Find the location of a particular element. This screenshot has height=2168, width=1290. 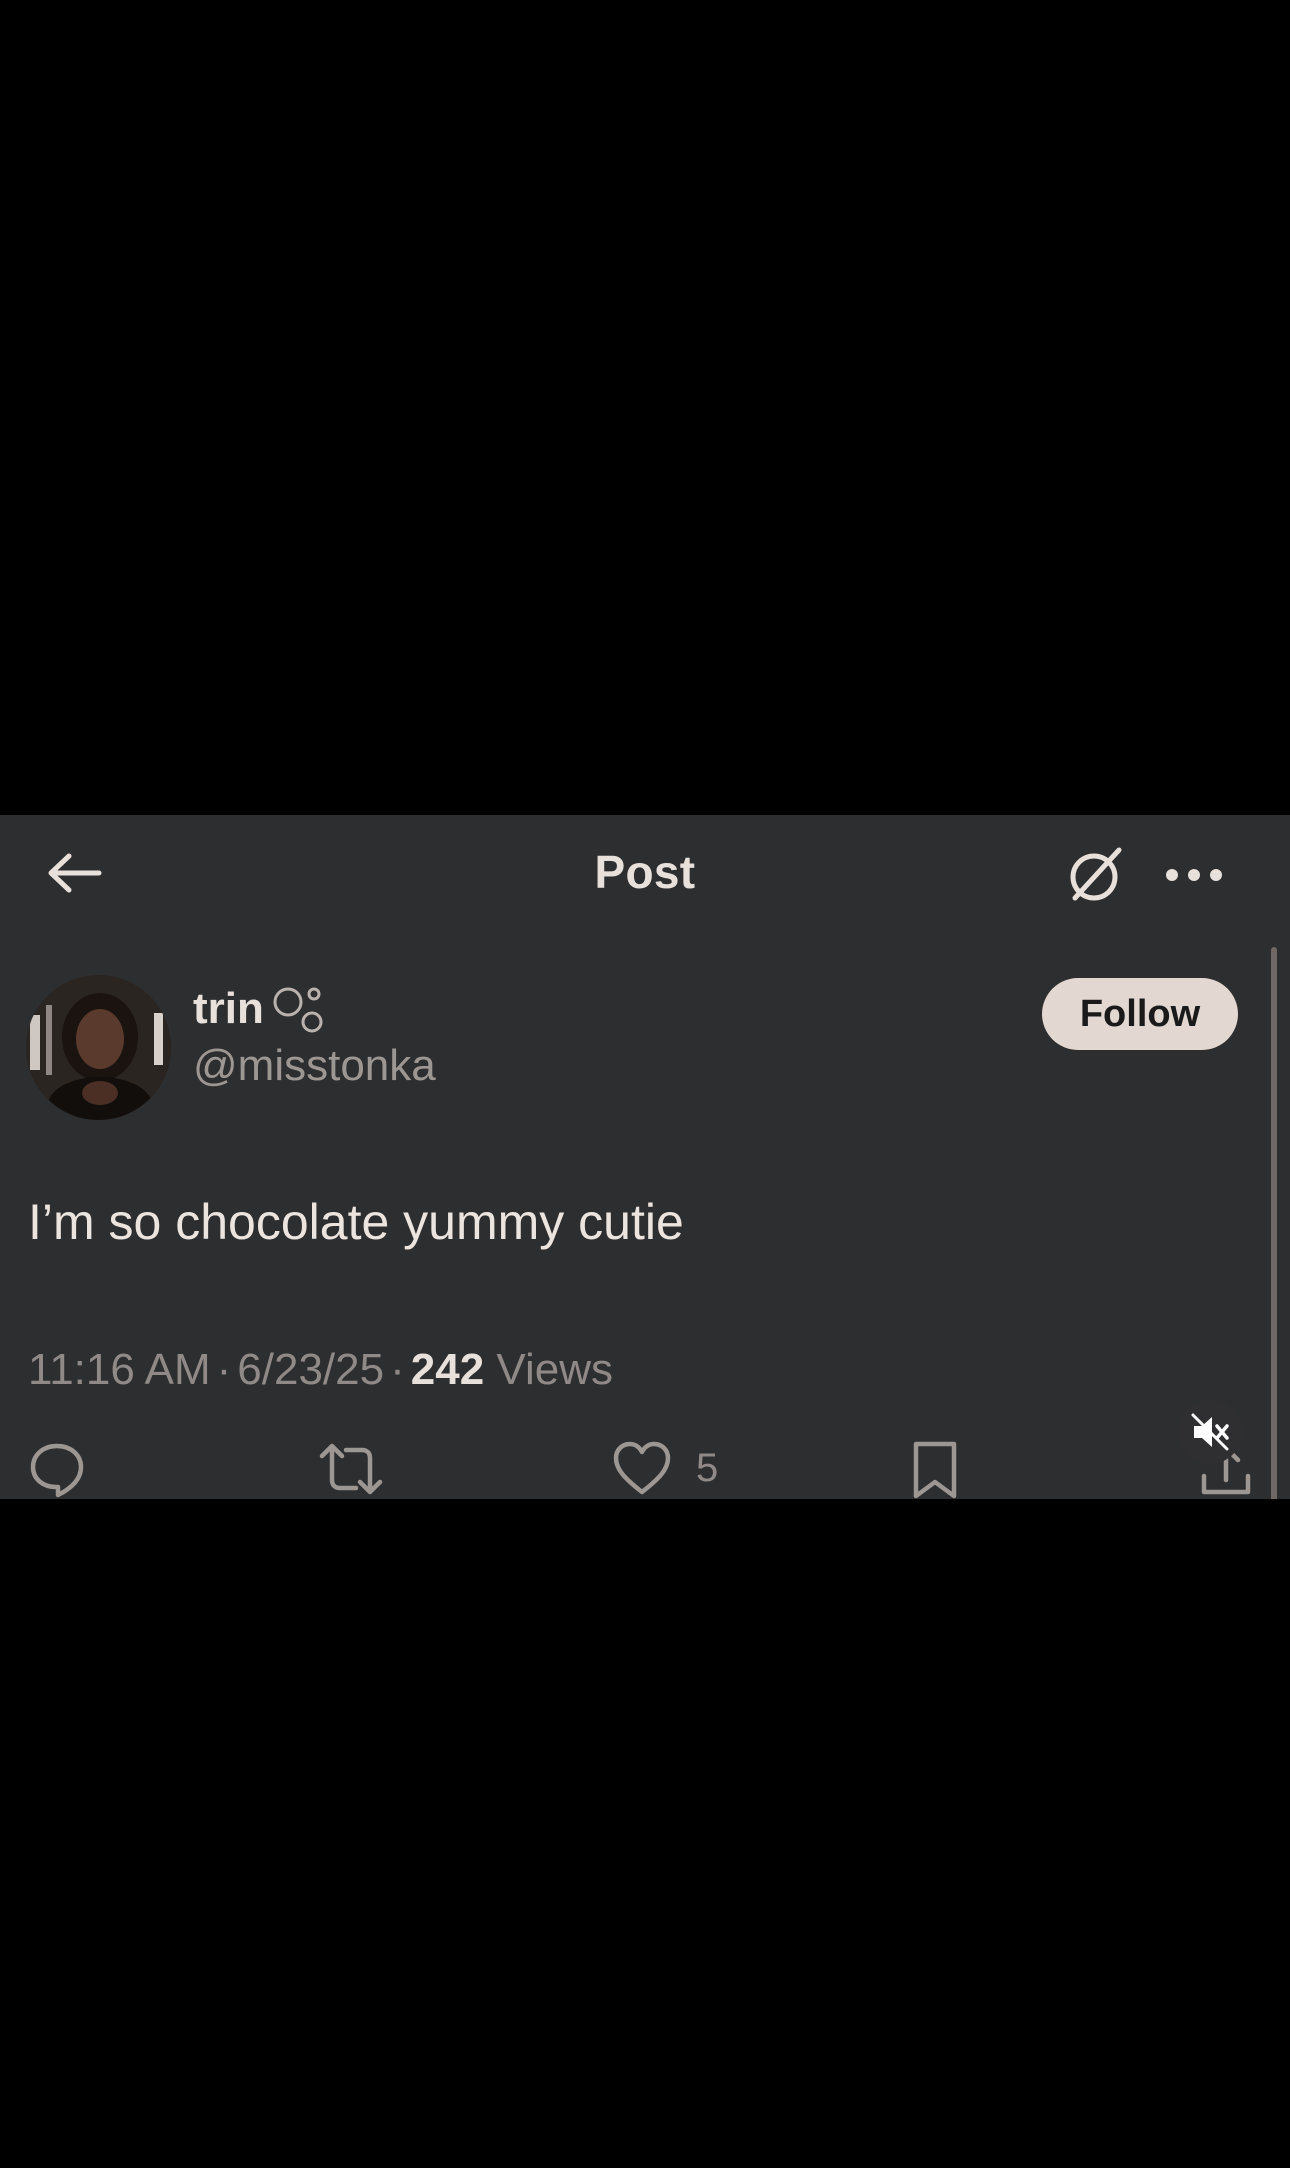

more-horizontal-icon is located at coordinates (1194, 875).